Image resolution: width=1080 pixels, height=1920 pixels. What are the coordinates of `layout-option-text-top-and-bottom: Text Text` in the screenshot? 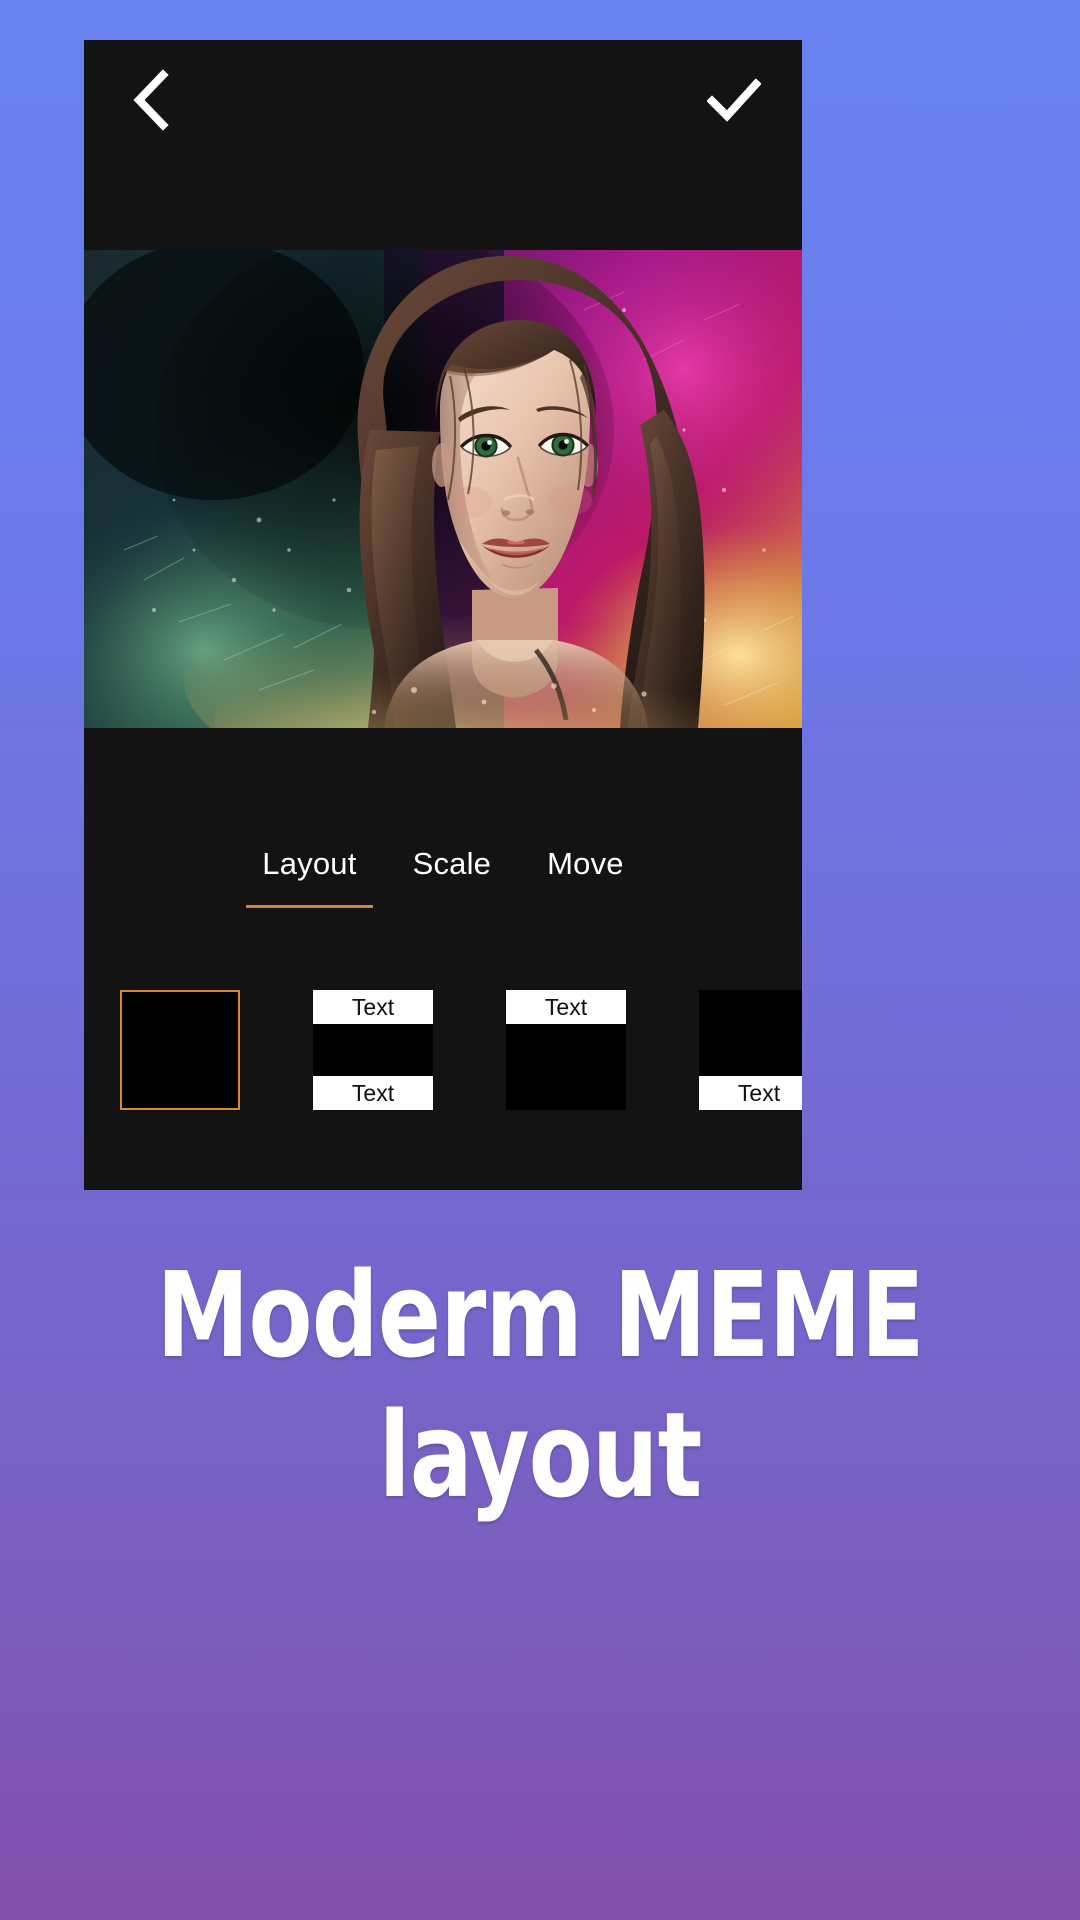 It's located at (373, 1050).